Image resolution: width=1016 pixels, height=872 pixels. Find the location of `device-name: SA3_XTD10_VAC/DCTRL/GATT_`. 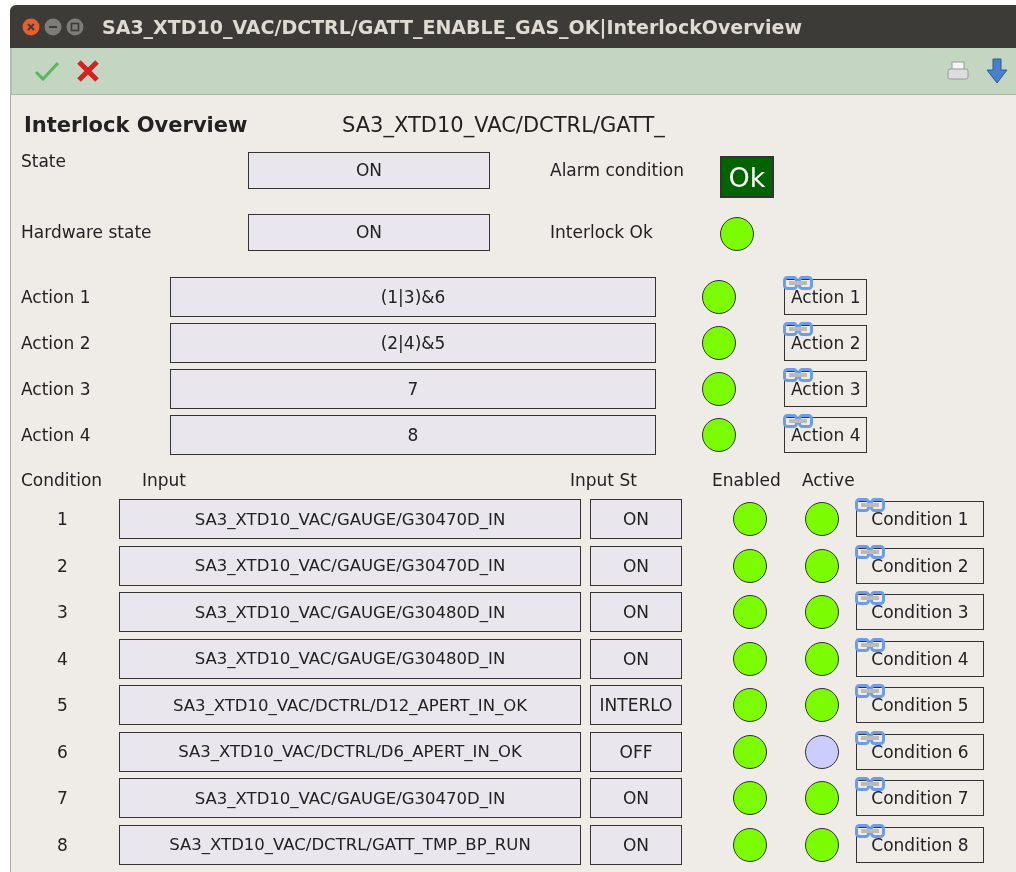

device-name: SA3_XTD10_VAC/DCTRL/GATT_ is located at coordinates (503, 125).